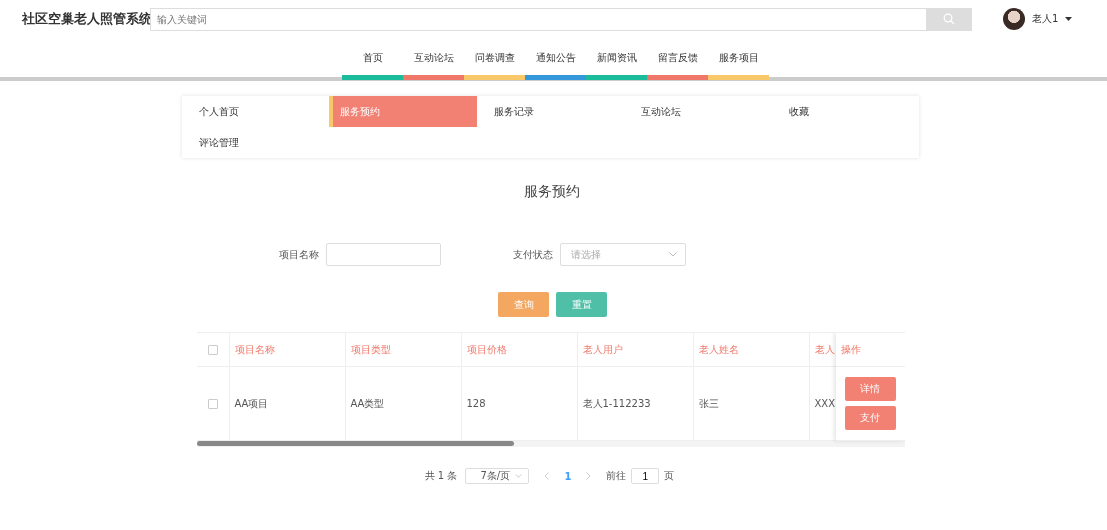 This screenshot has width=1107, height=530. What do you see at coordinates (616, 60) in the screenshot?
I see `nav-link: 新闻资讯` at bounding box center [616, 60].